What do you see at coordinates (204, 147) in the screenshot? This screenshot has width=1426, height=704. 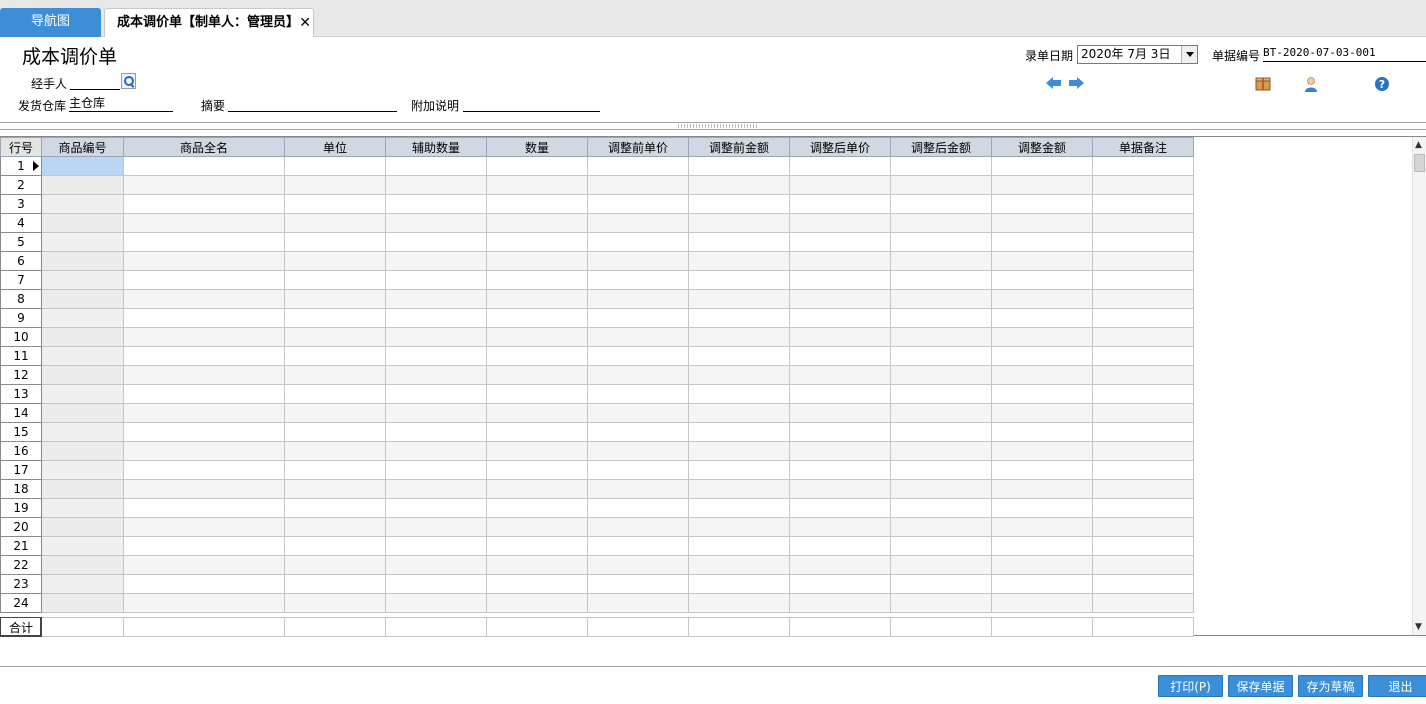 I see `column-header: 商品全名` at bounding box center [204, 147].